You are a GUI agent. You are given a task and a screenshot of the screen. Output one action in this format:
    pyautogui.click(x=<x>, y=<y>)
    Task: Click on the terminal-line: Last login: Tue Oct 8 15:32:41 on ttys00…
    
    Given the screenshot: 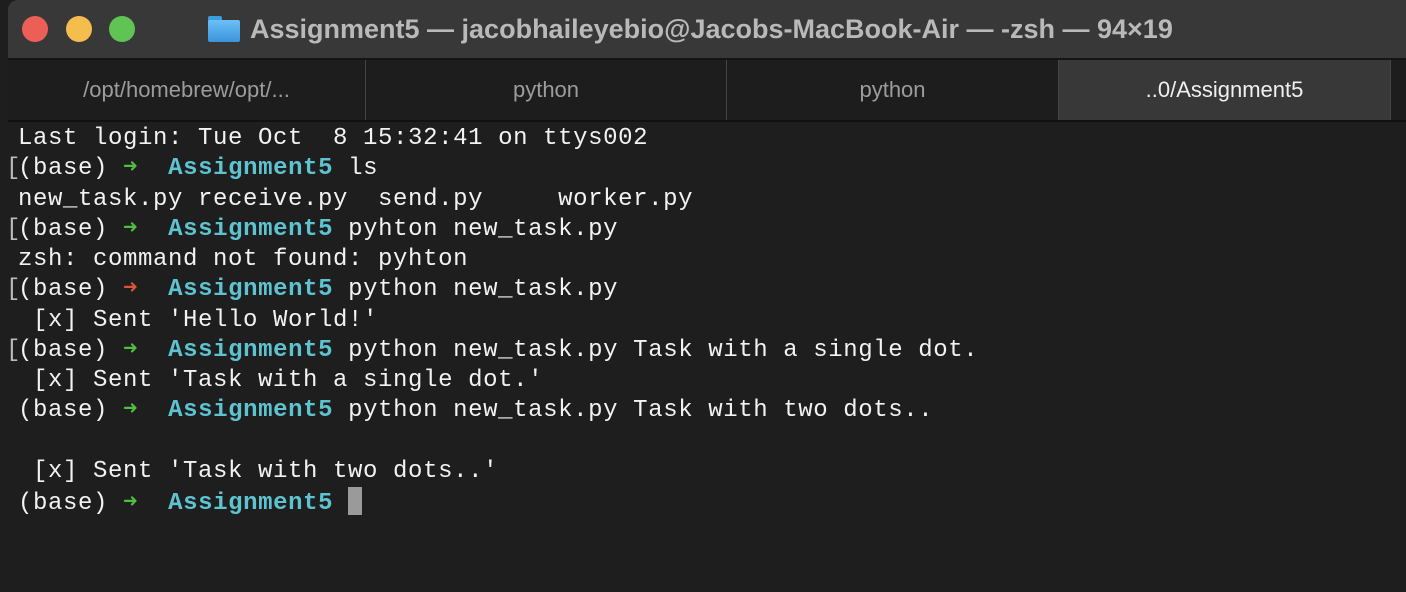 What is the action you would take?
    pyautogui.click(x=498, y=139)
    